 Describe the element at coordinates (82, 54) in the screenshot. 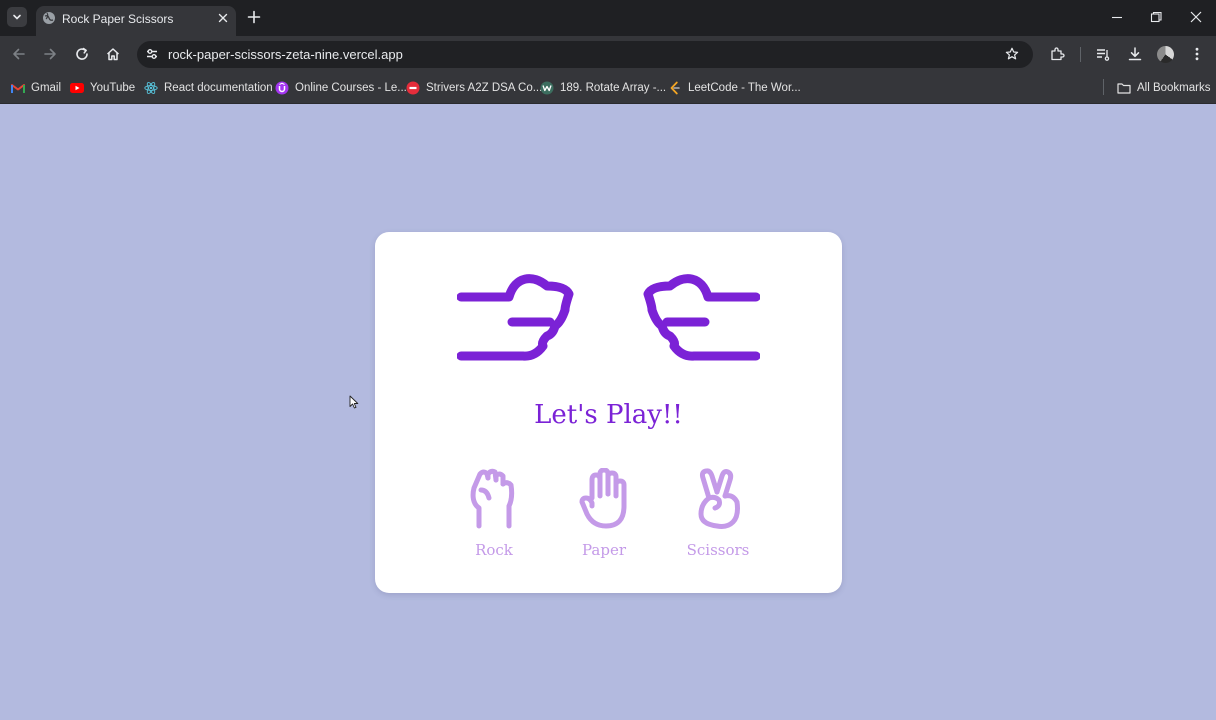

I see `reload-icon` at that location.